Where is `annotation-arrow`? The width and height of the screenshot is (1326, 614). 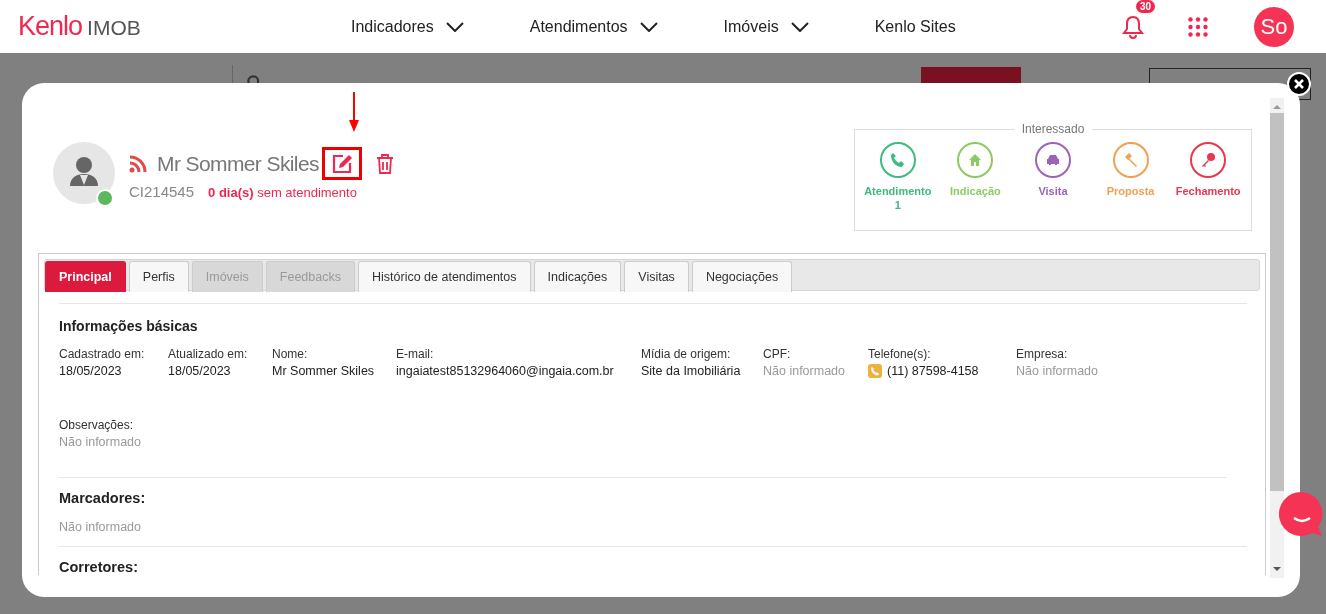
annotation-arrow is located at coordinates (354, 112).